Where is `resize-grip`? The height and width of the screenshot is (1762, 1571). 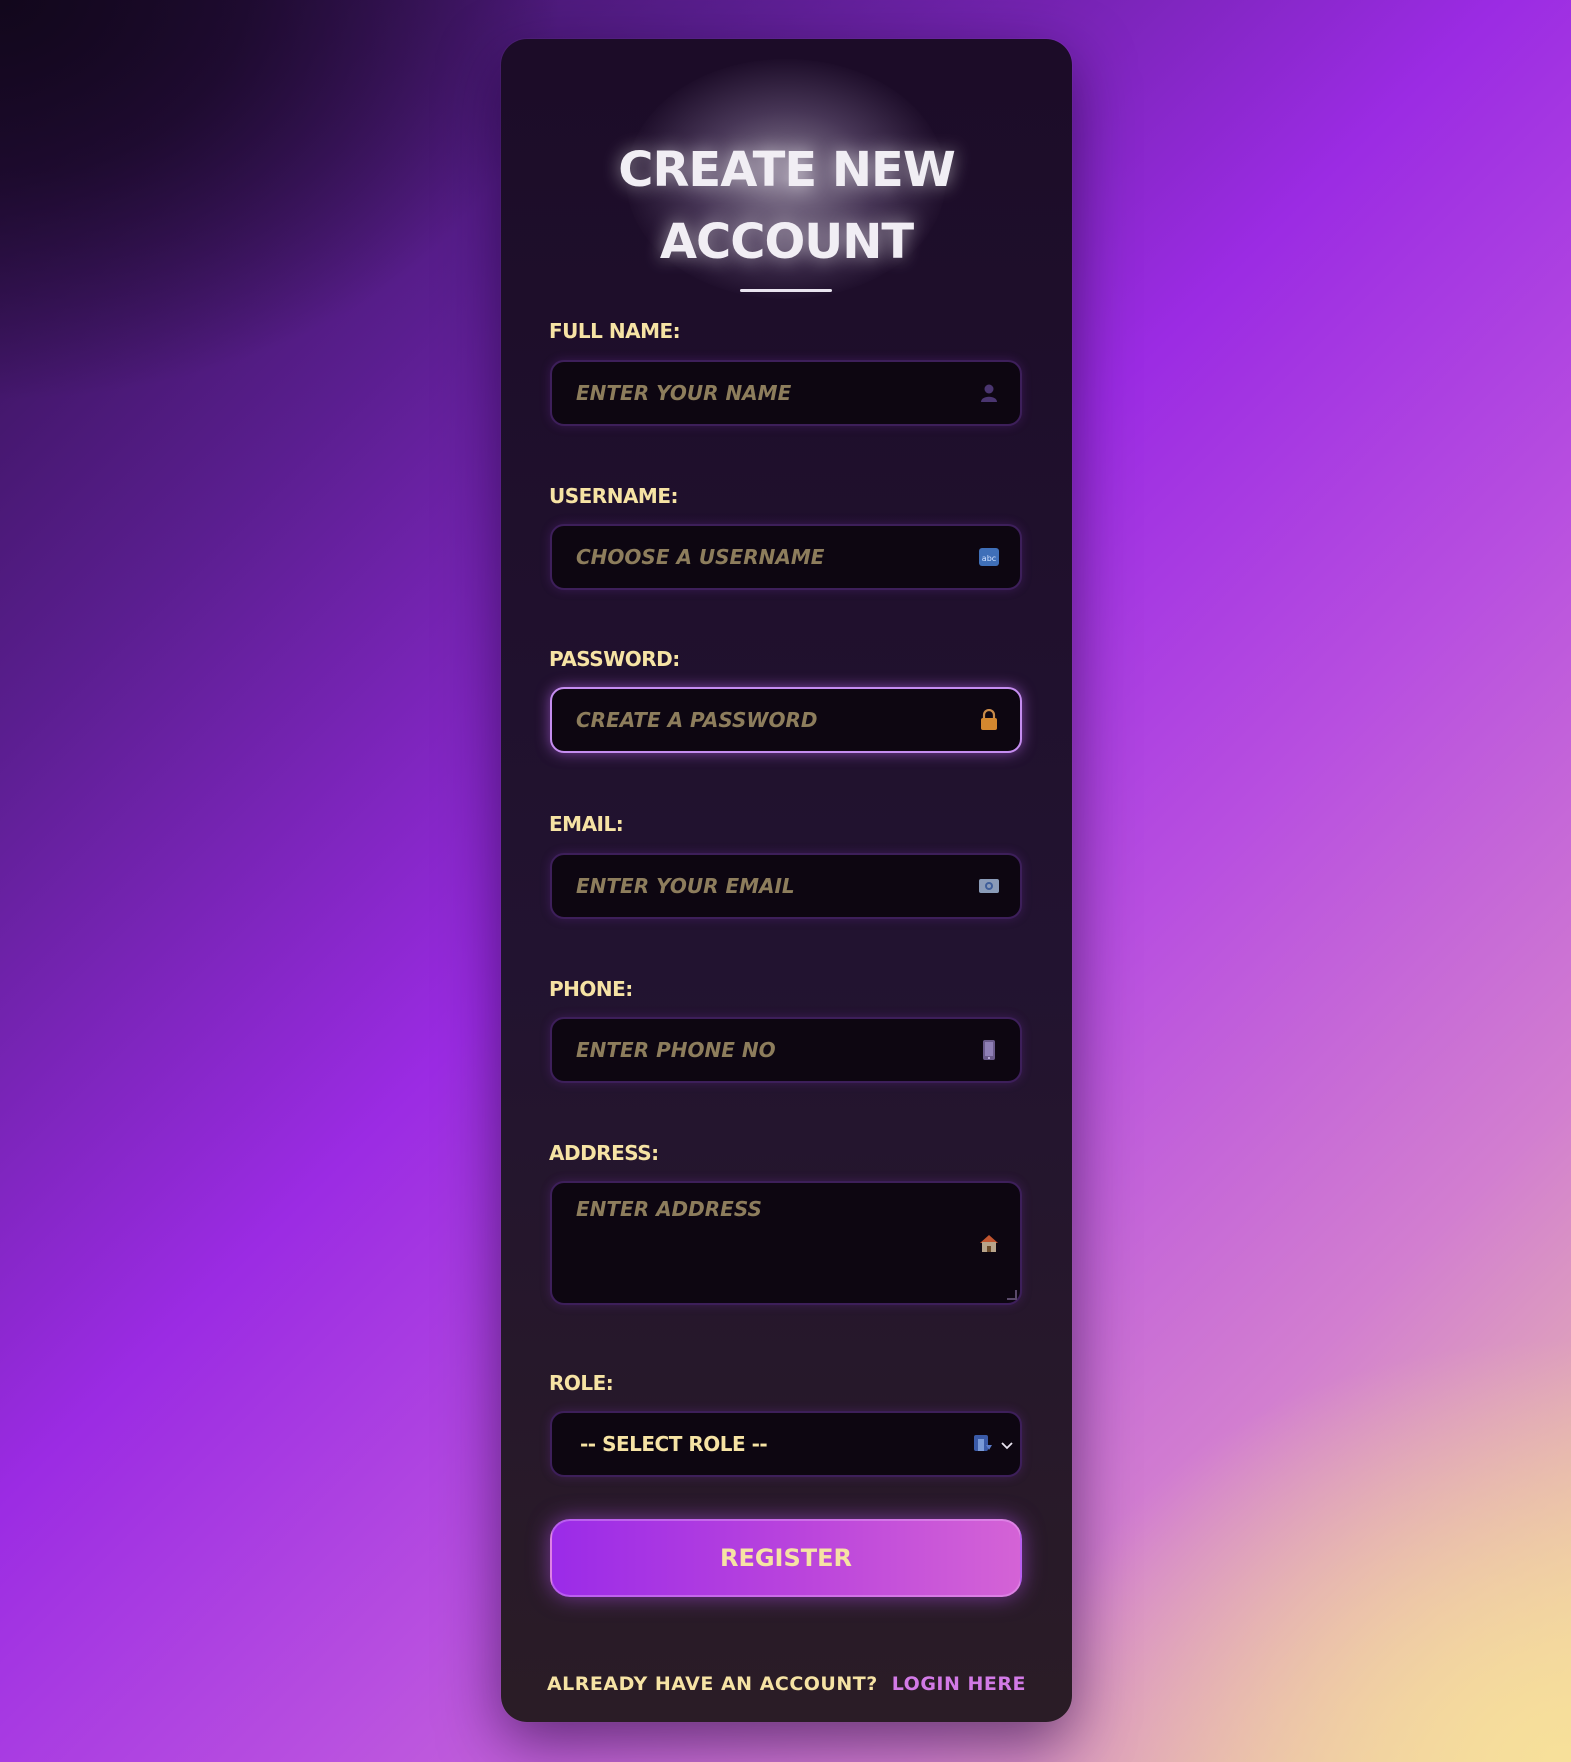
resize-grip is located at coordinates (1012, 1295).